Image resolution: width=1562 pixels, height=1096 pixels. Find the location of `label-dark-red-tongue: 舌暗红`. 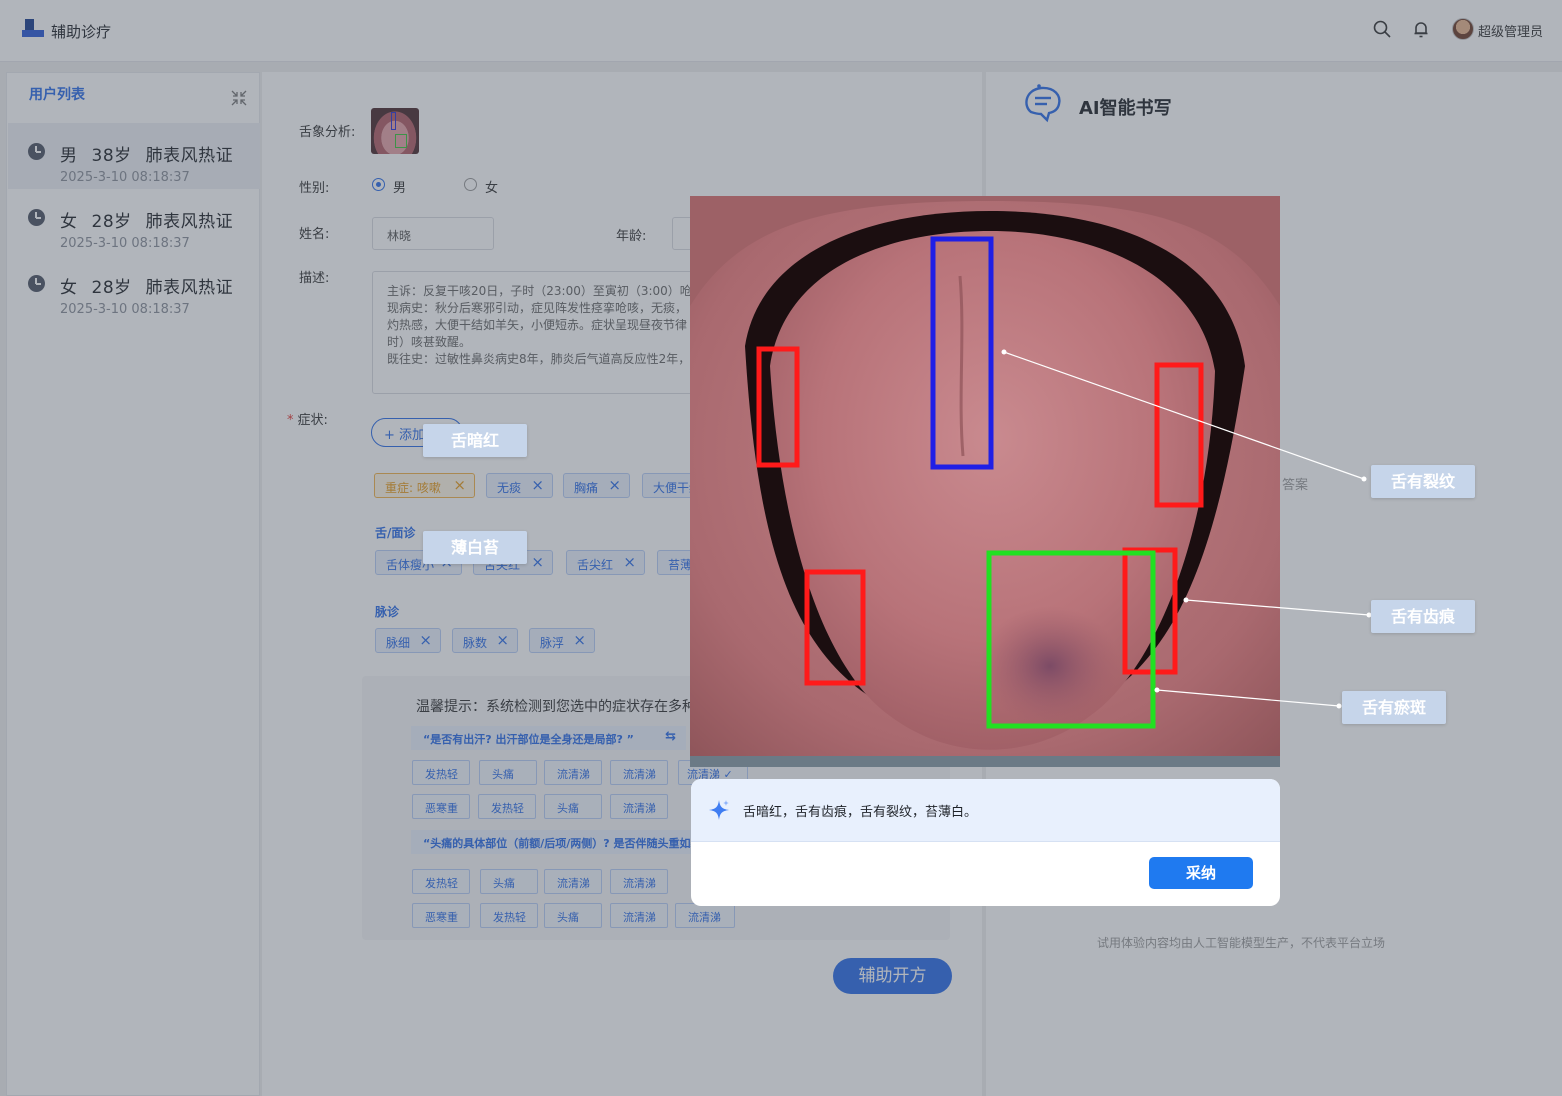

label-dark-red-tongue: 舌暗红 is located at coordinates (475, 440).